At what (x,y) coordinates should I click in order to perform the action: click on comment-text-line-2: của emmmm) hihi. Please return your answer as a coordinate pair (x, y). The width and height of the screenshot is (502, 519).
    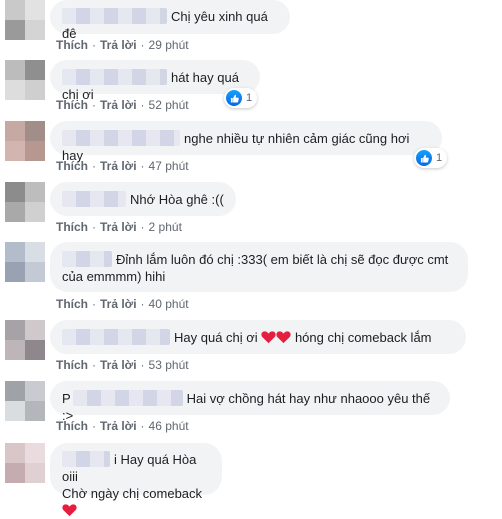
    Looking at the image, I should click on (114, 276).